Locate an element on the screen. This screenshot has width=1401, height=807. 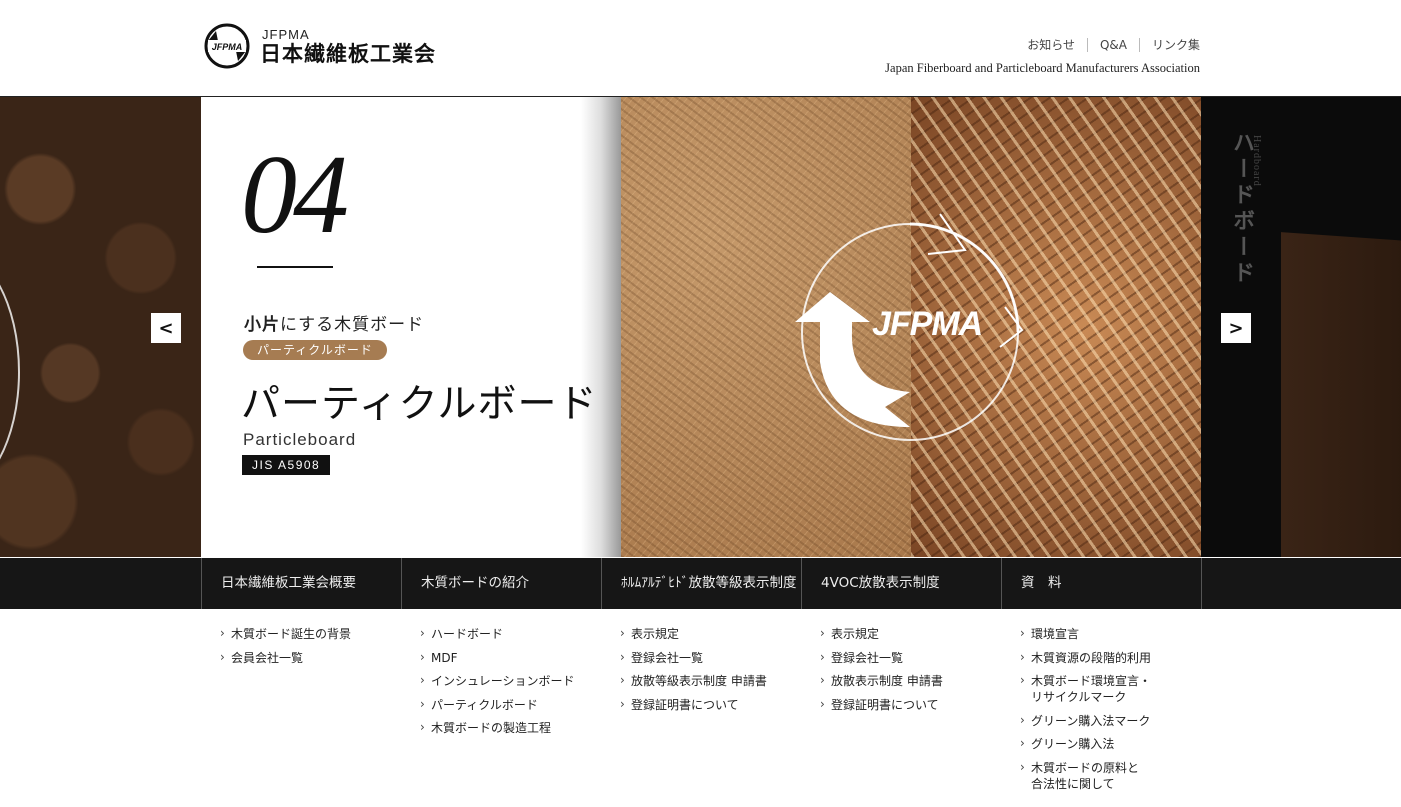
link-news: お知らせ is located at coordinates (1051, 45).